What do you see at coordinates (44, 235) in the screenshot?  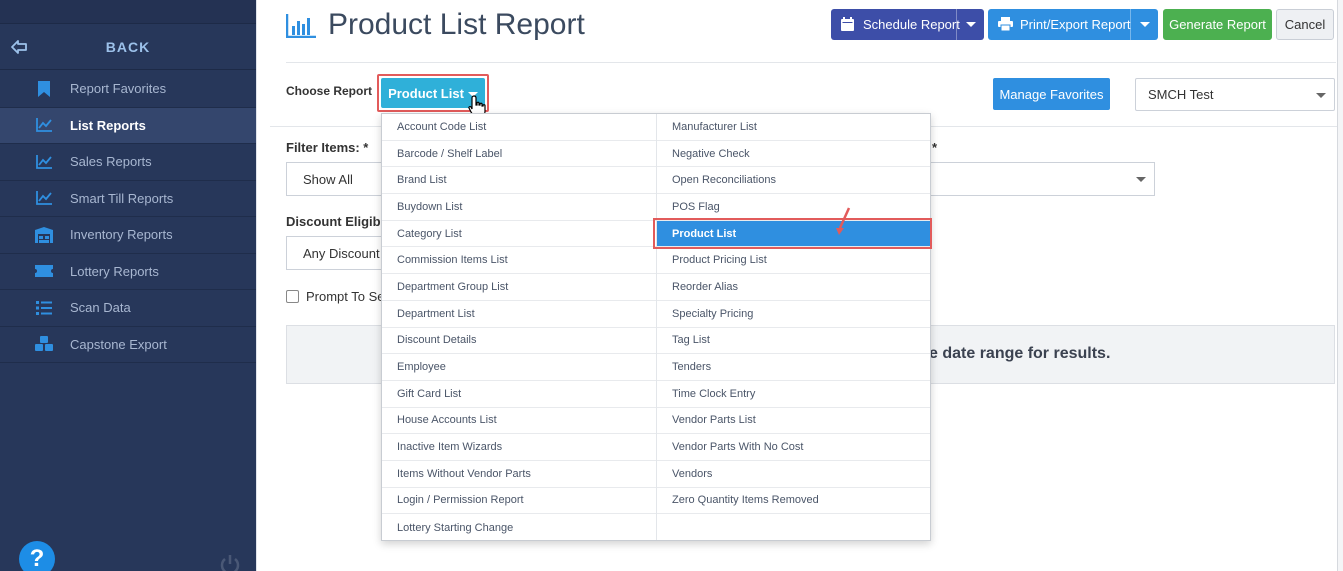 I see `warehouse-icon` at bounding box center [44, 235].